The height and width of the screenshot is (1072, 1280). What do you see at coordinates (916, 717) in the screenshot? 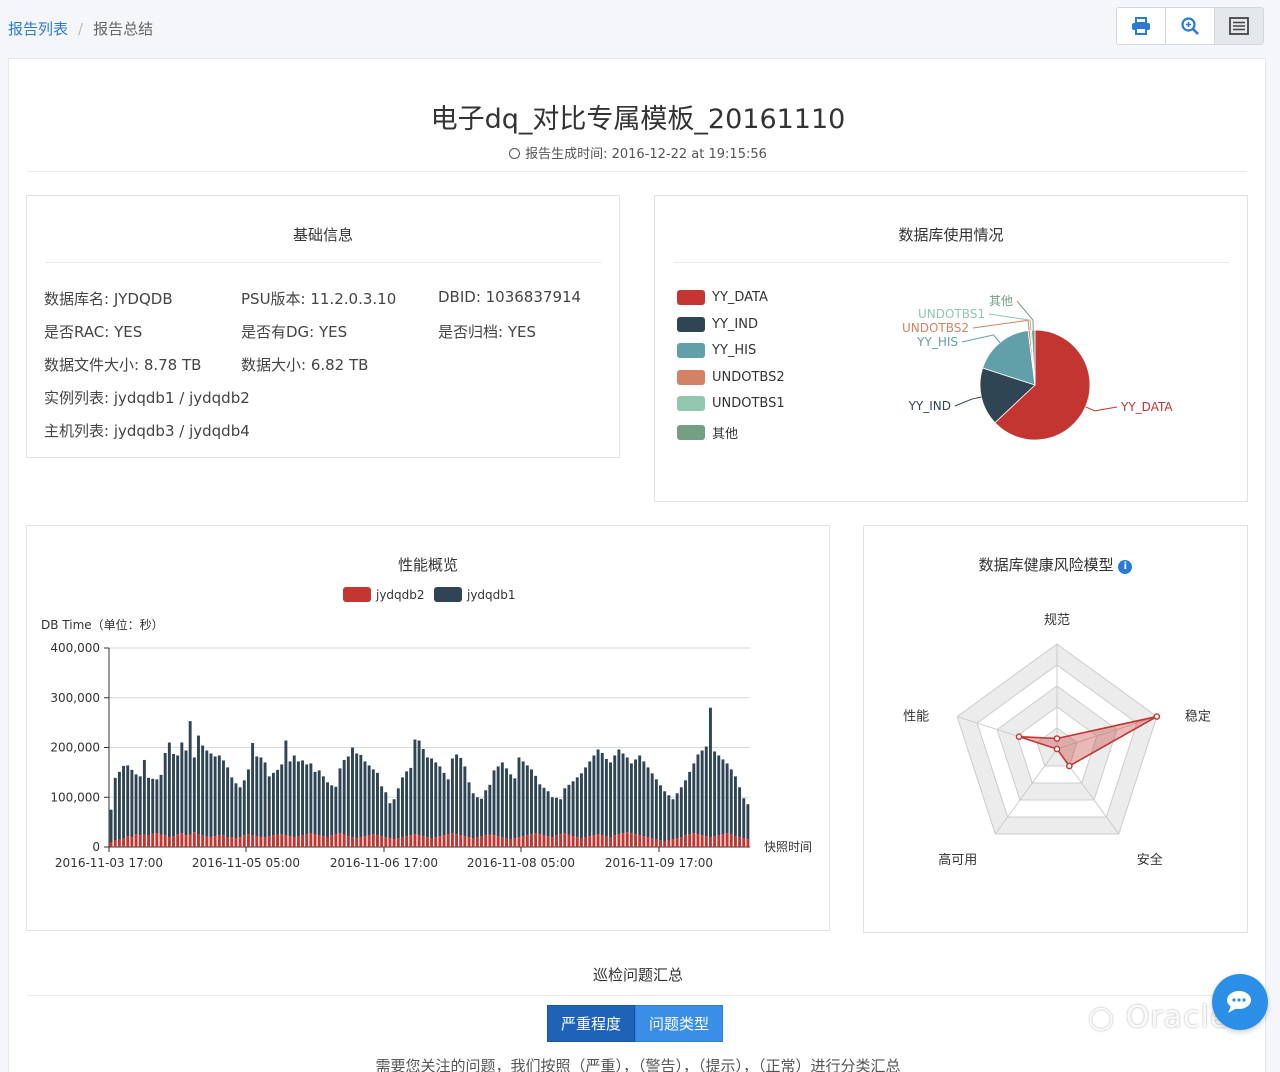
I see `radar-axis-label: 性能` at bounding box center [916, 717].